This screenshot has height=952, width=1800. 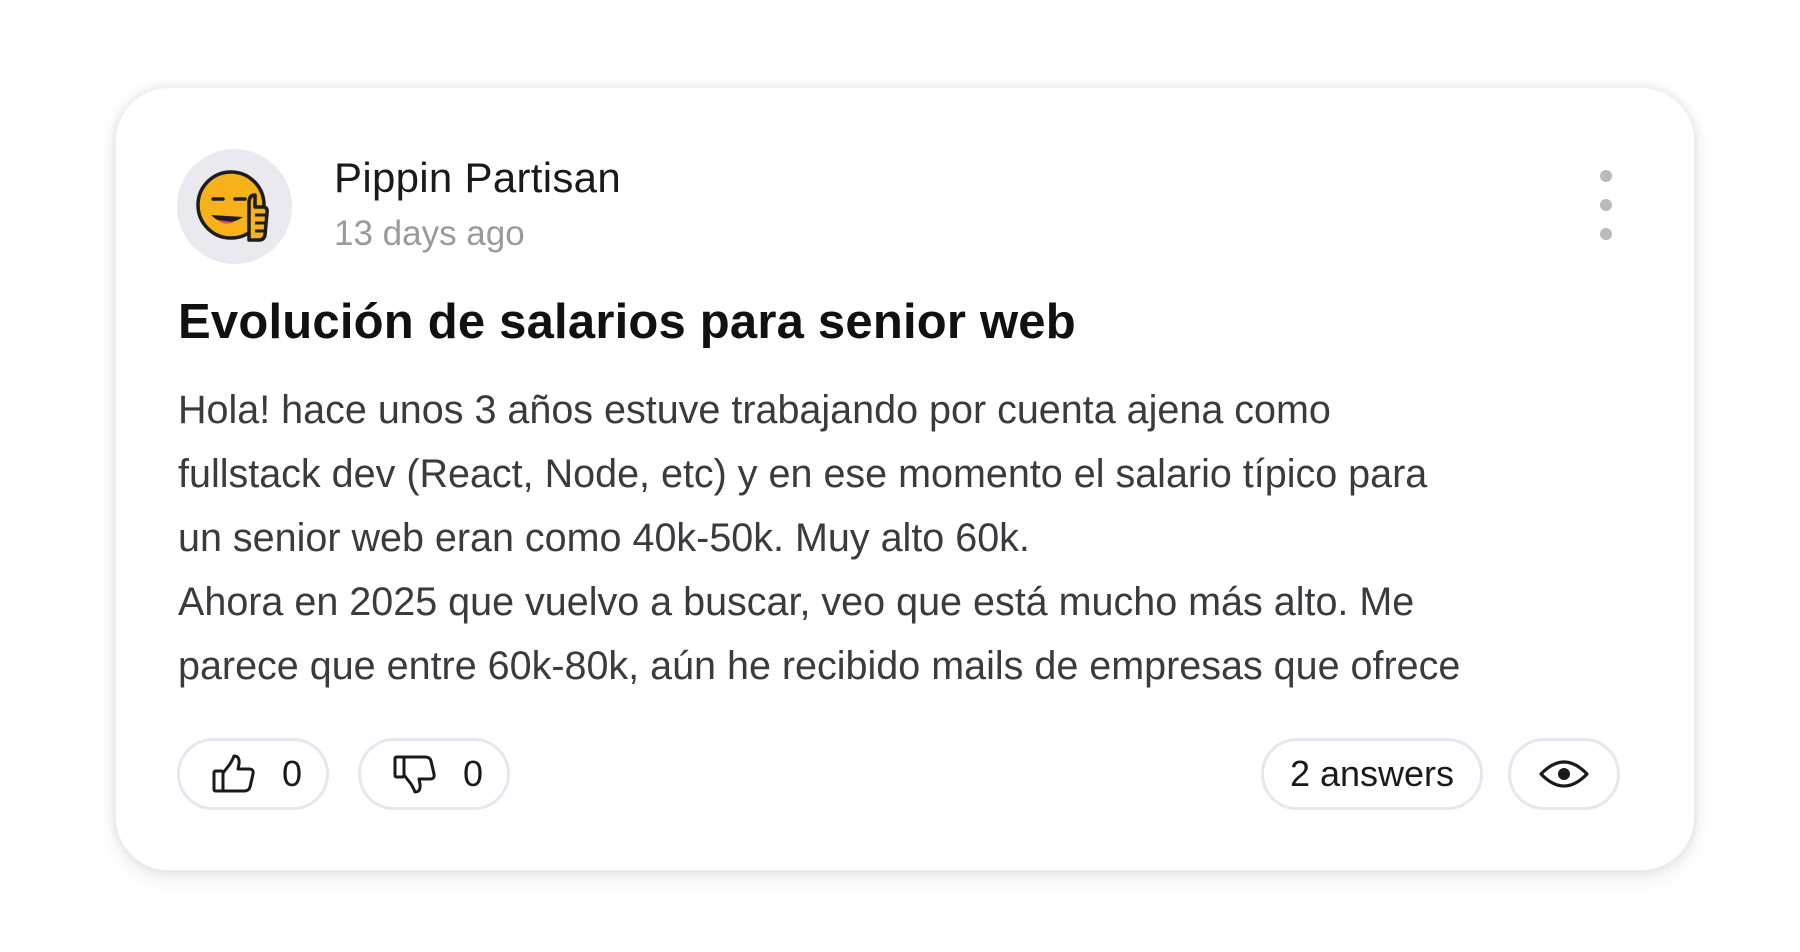 What do you see at coordinates (477, 178) in the screenshot?
I see `author-name: Pippin Partisan` at bounding box center [477, 178].